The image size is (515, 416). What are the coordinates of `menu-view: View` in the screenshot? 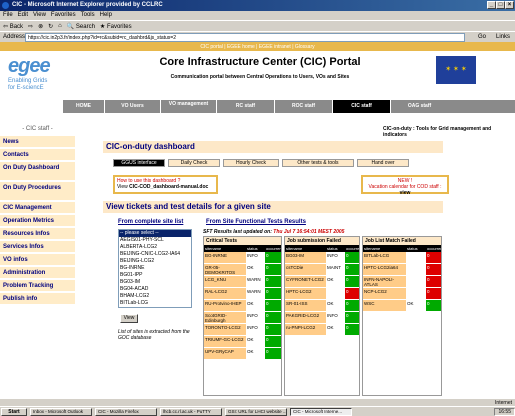 It's located at (39, 16).